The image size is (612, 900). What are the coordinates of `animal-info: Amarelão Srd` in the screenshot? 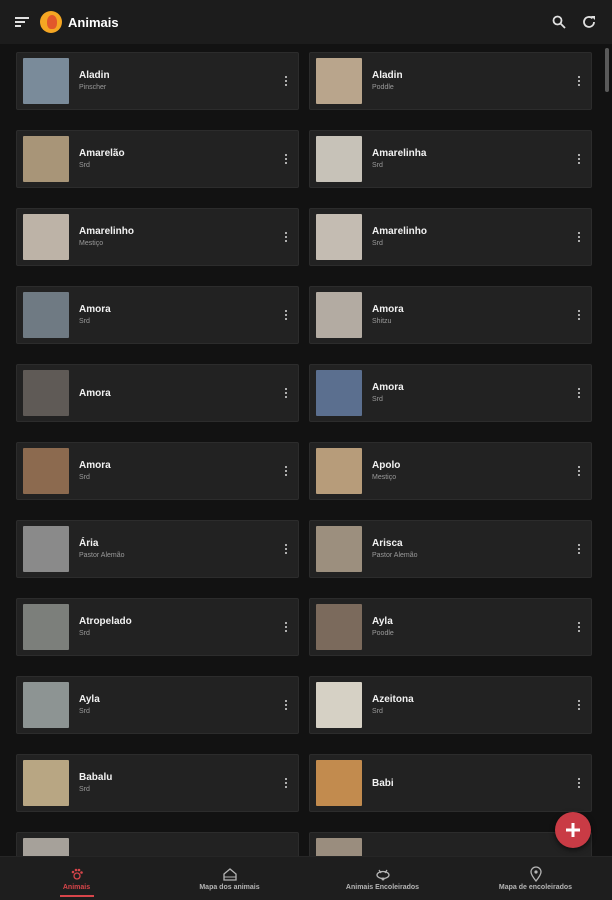 It's located at (180, 159).